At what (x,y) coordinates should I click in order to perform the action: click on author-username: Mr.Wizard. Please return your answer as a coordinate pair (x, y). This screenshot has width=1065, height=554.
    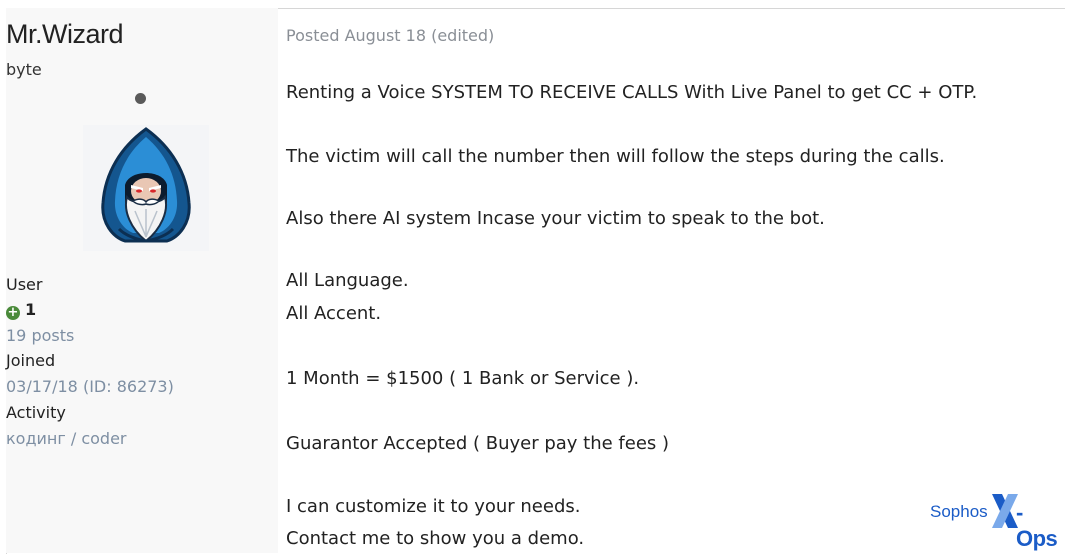
    Looking at the image, I should click on (142, 34).